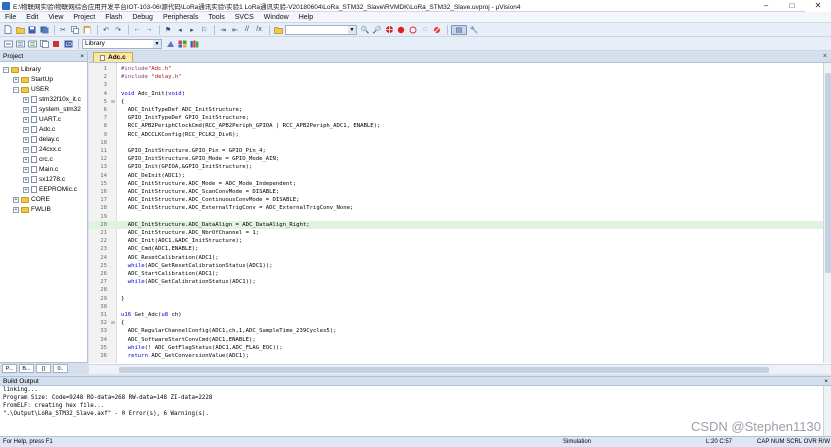 Image resolution: width=831 pixels, height=447 pixels. What do you see at coordinates (456, 356) in the screenshot?
I see `code-line: 36 return ADC_GetConversionValue(ADC1);` at bounding box center [456, 356].